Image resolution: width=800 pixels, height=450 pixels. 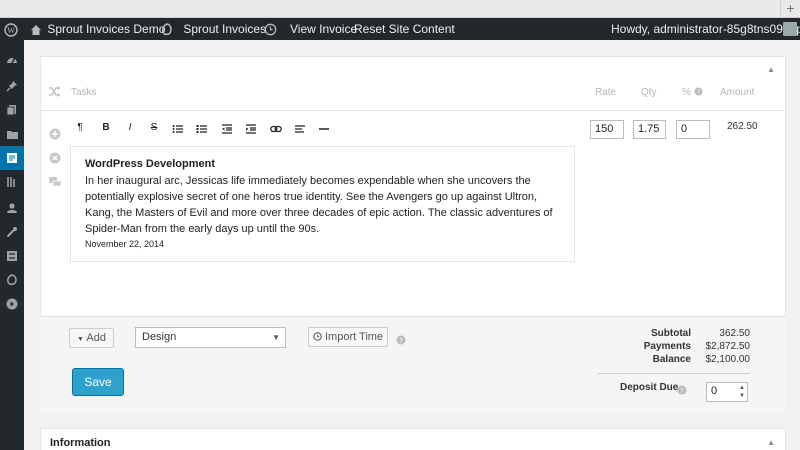 What do you see at coordinates (354, 337) in the screenshot?
I see `import-time-label: Import Time` at bounding box center [354, 337].